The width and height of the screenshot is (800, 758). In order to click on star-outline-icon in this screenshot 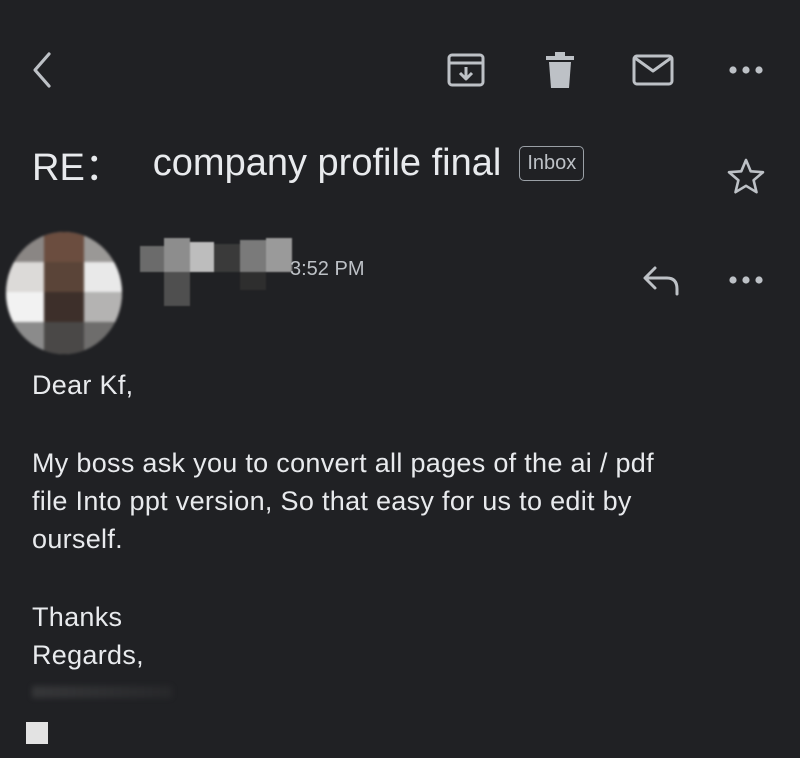, I will do `click(746, 176)`.